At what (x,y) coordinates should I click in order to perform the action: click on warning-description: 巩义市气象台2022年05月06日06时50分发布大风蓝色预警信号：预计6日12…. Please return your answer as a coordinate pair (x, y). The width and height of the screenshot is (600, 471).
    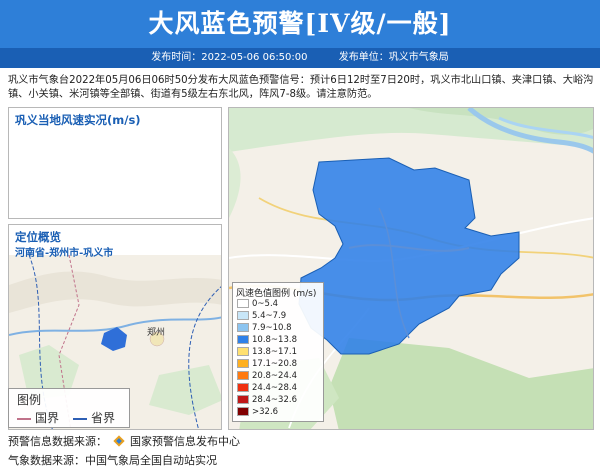
    Looking at the image, I should click on (301, 87).